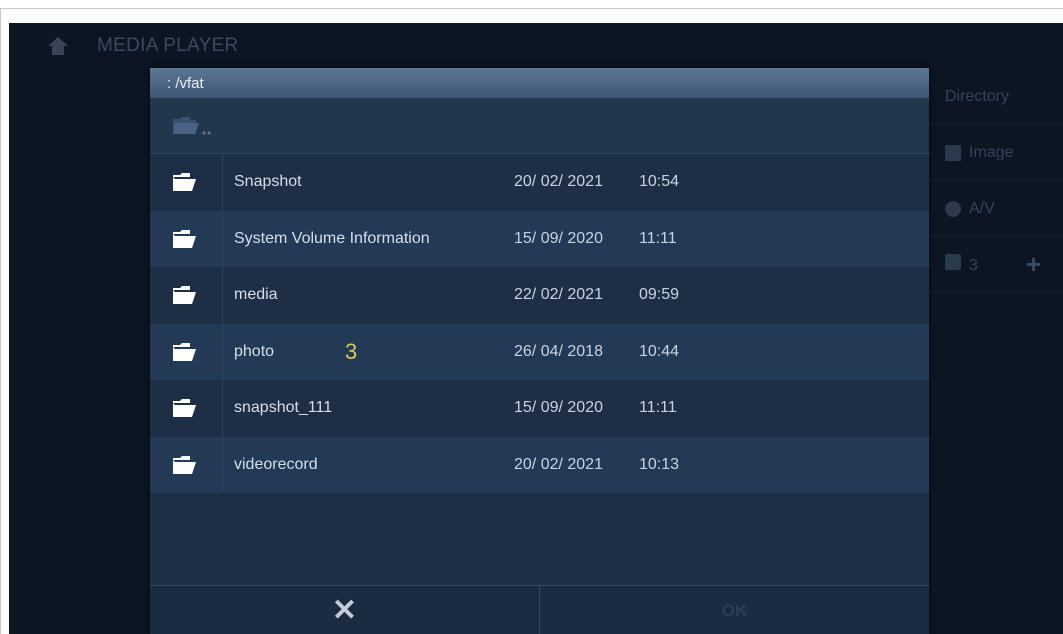 The image size is (1063, 634). I want to click on speaker-icon, so click(953, 262).